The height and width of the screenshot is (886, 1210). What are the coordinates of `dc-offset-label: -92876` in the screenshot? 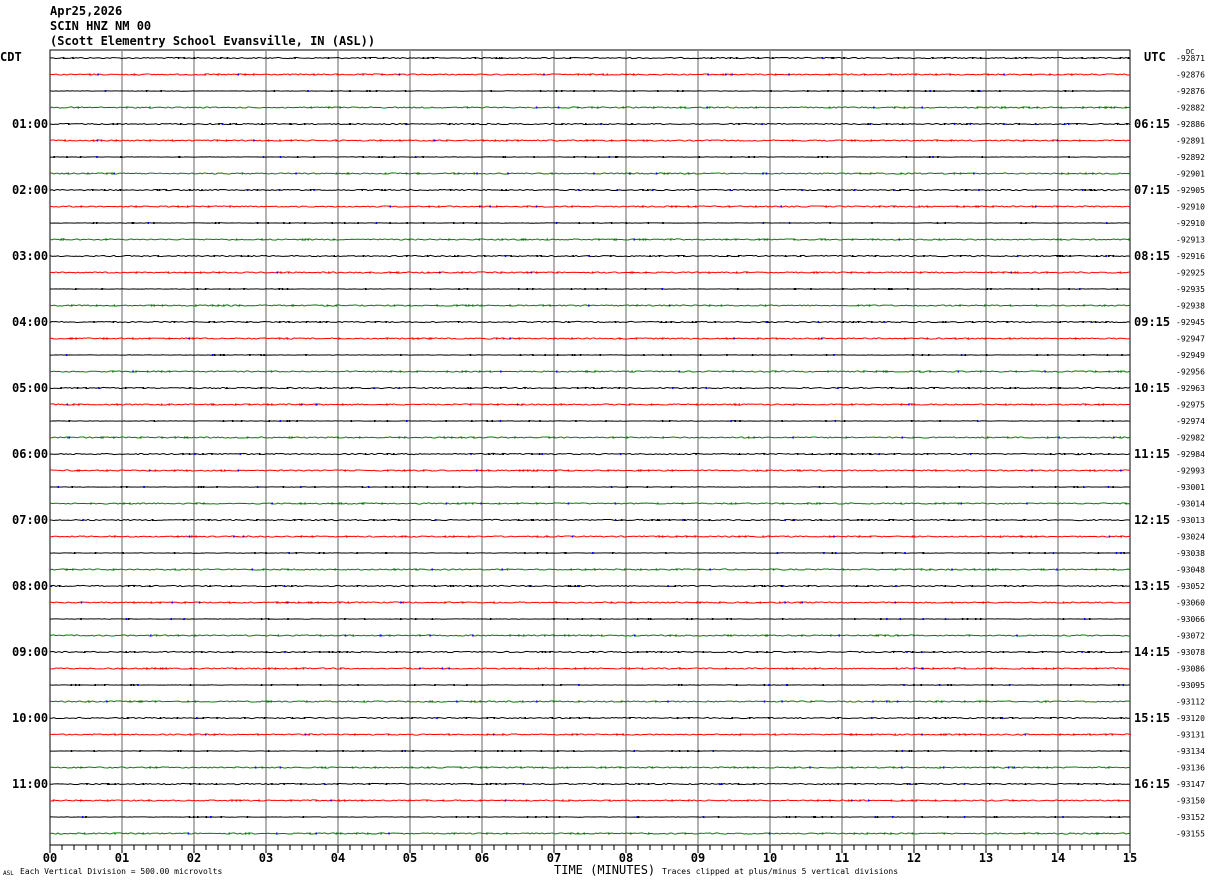 It's located at (1190, 91).